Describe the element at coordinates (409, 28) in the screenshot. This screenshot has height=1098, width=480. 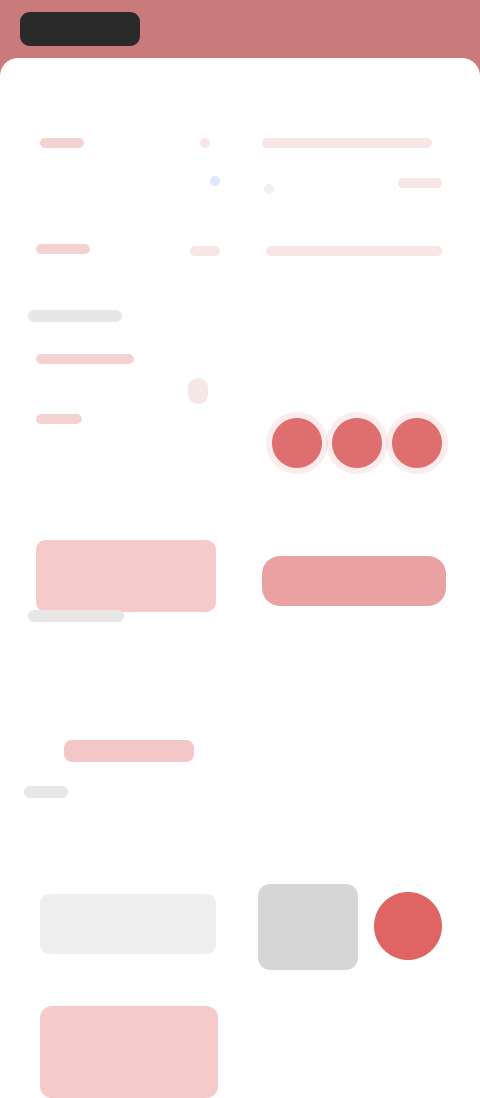
I see `top-right-text` at that location.